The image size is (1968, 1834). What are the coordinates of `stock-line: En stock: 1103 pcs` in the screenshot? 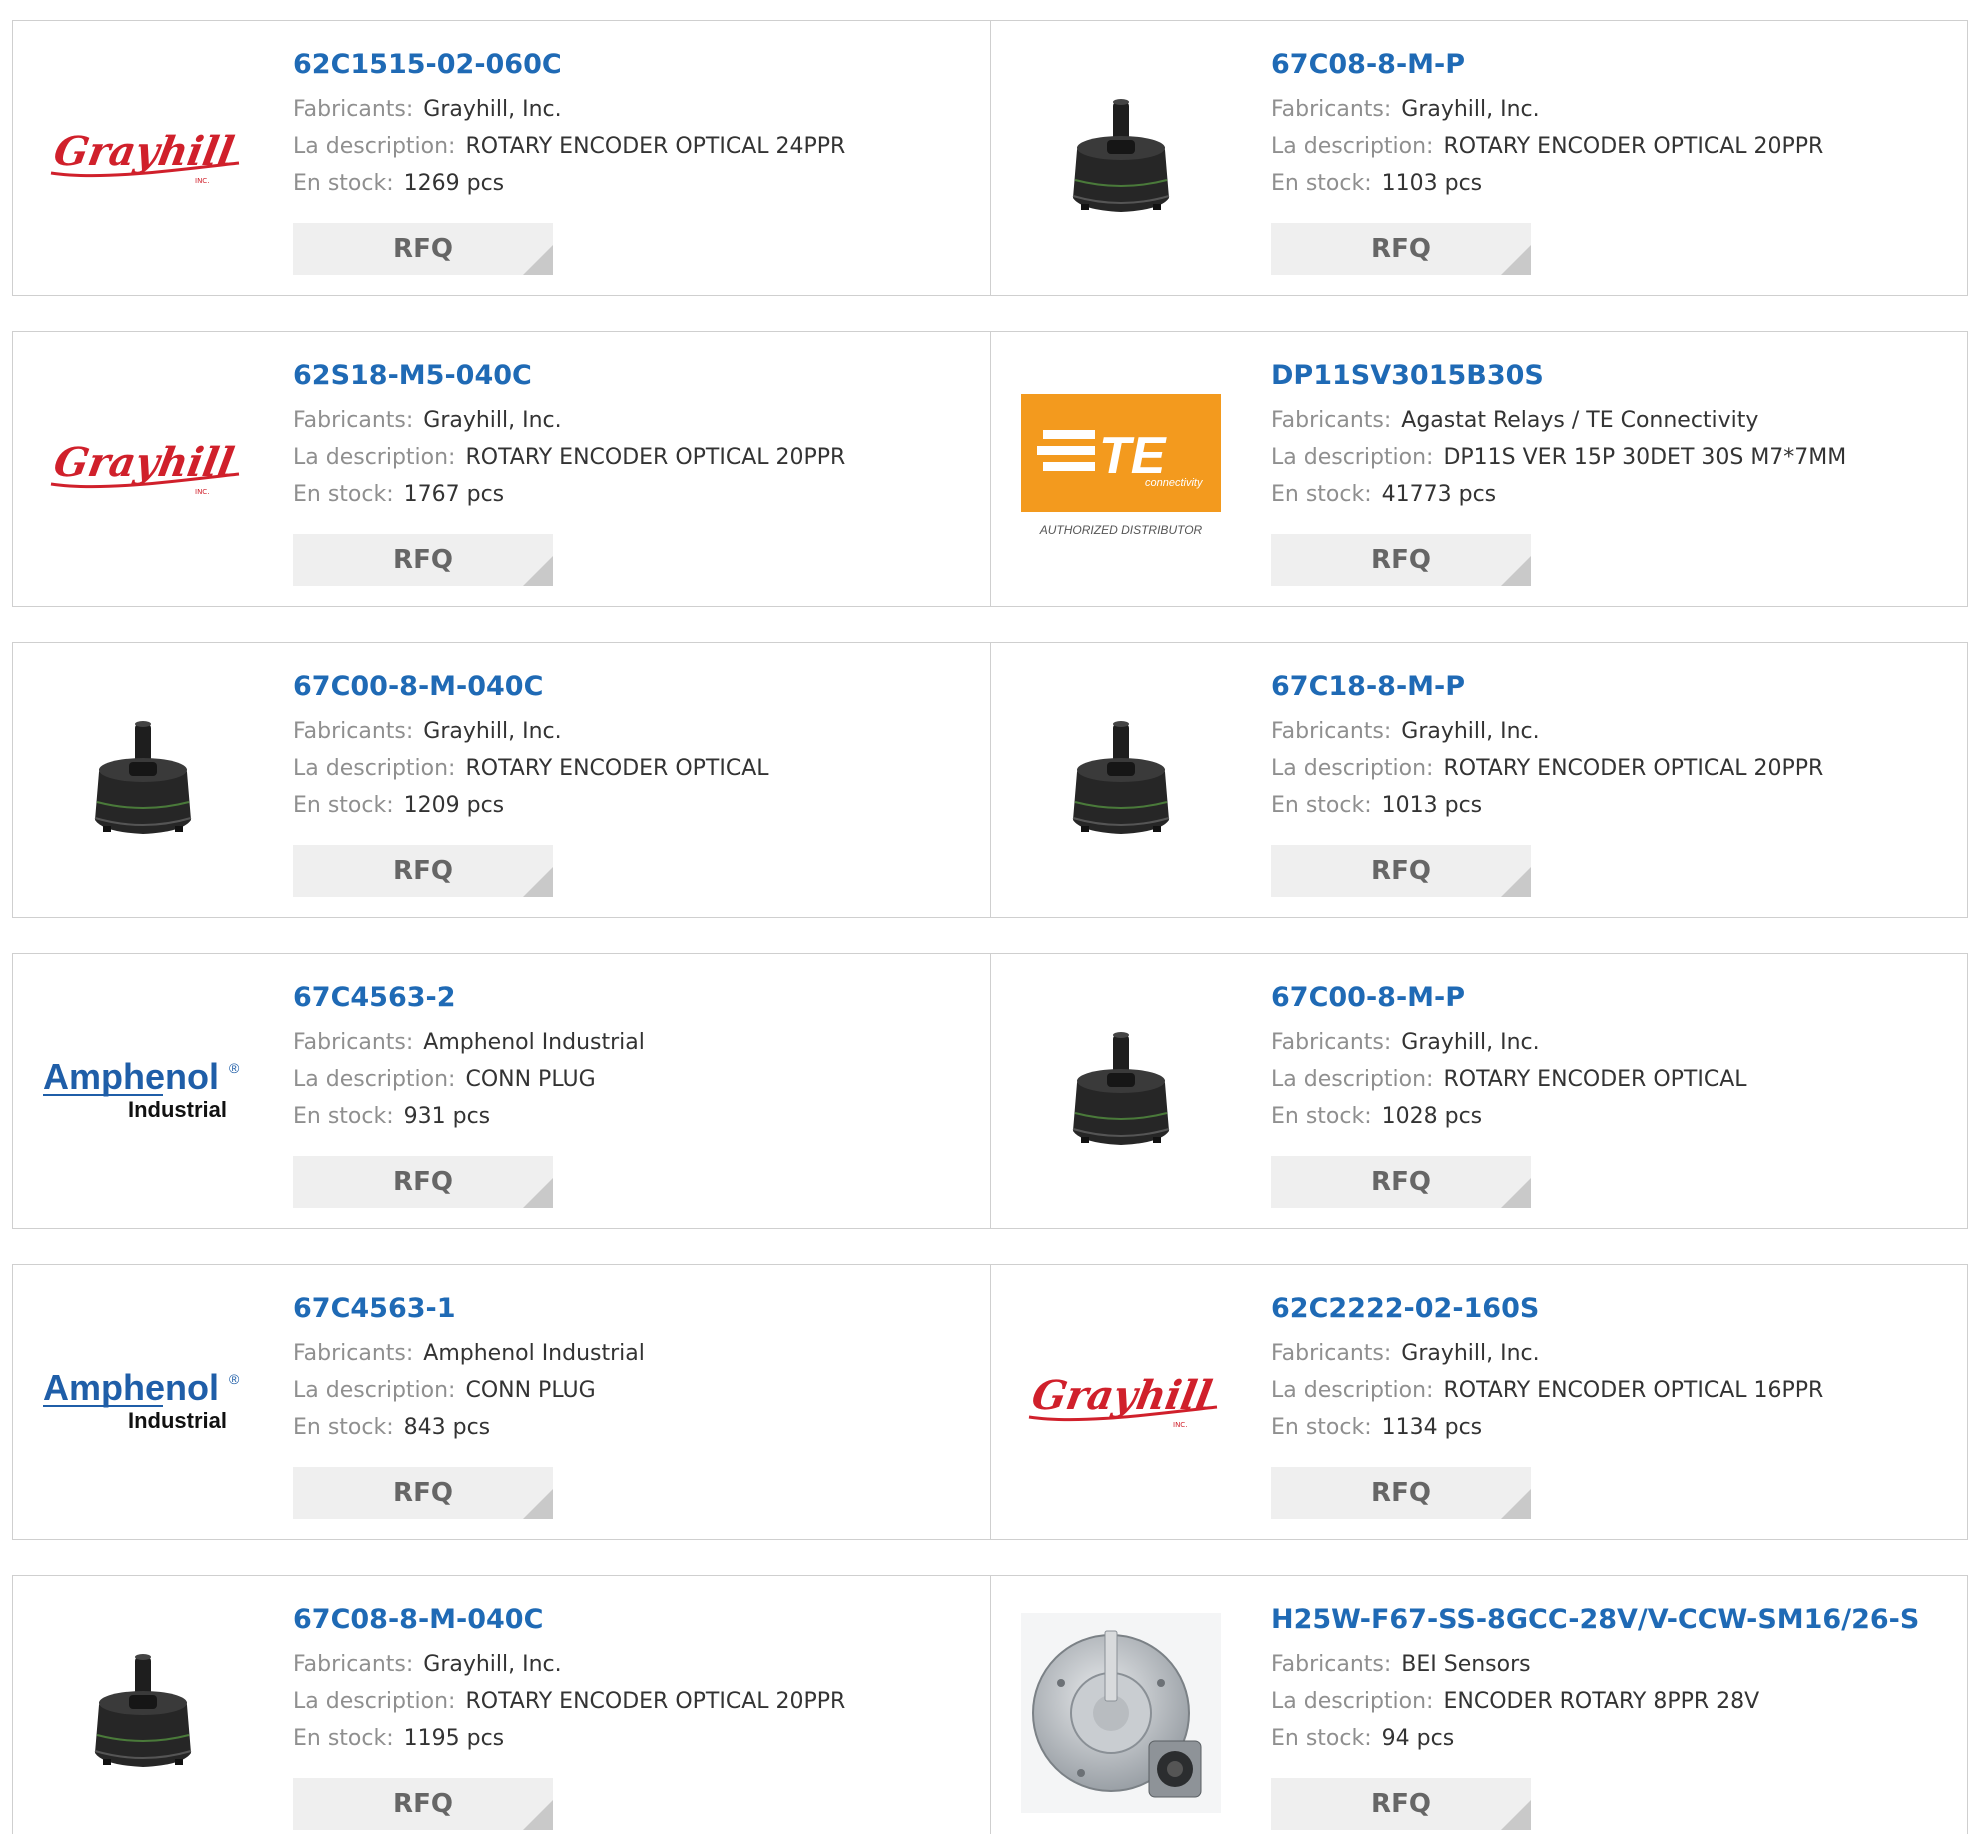 It's located at (1614, 183).